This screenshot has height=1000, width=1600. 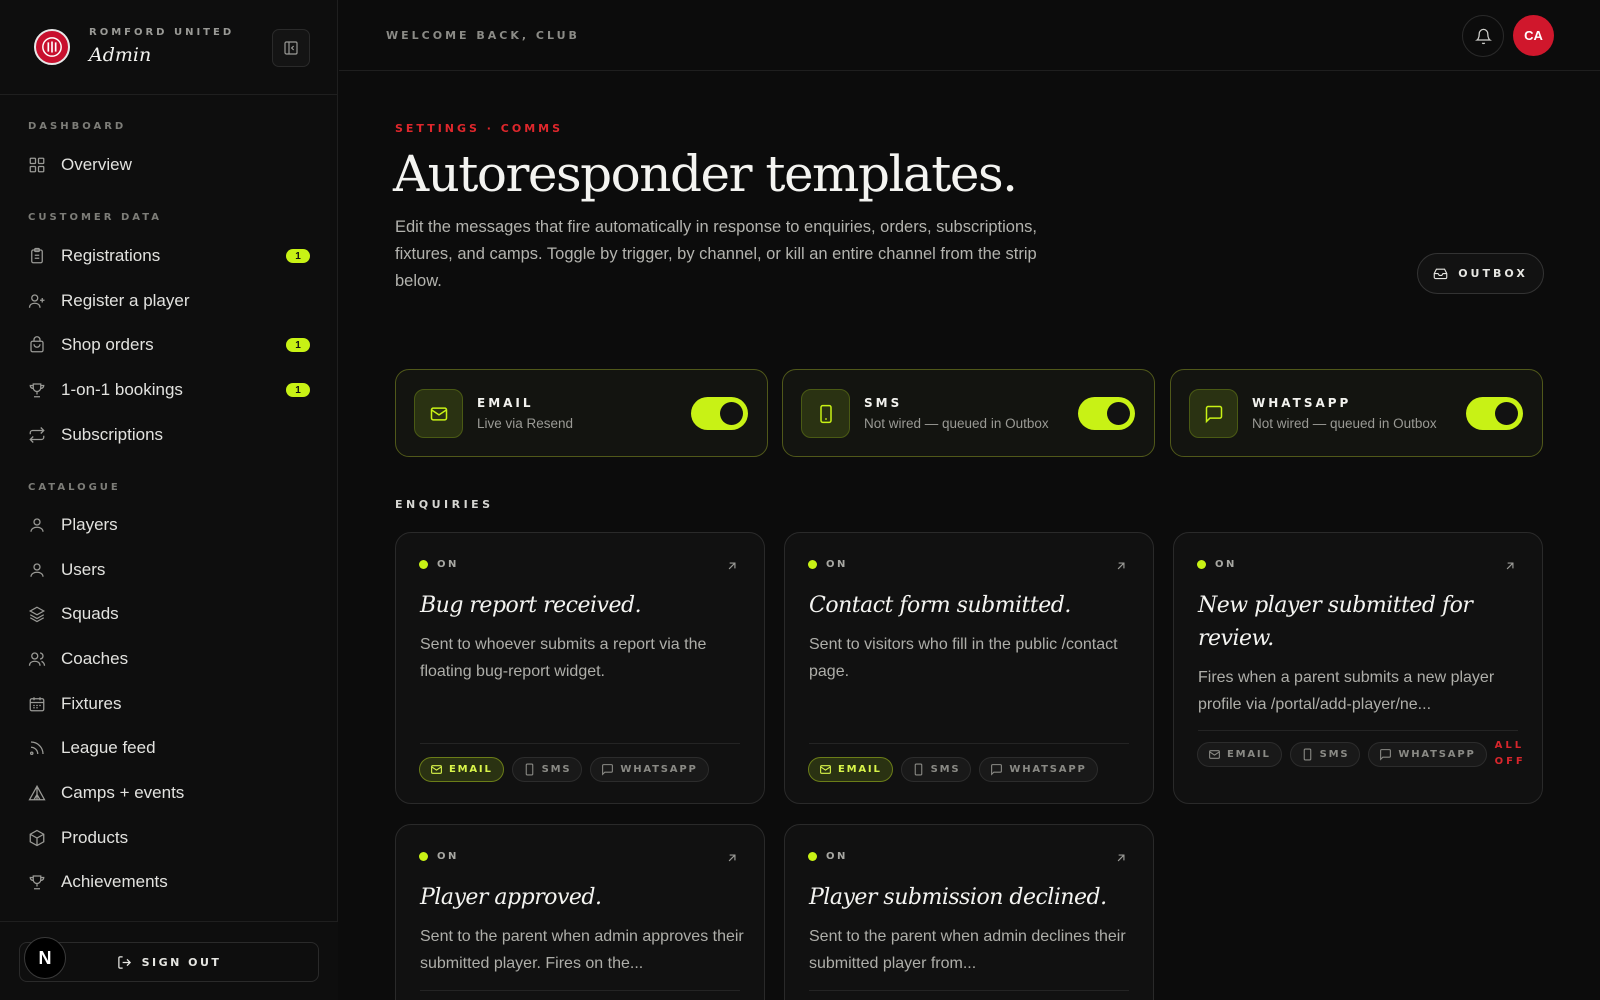 What do you see at coordinates (169, 793) in the screenshot?
I see `sidebar-item-camps-events: Camps + events` at bounding box center [169, 793].